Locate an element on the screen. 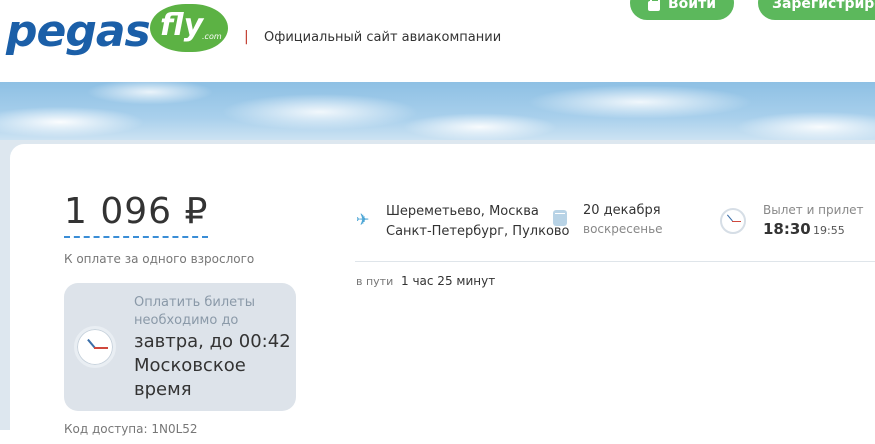 The width and height of the screenshot is (875, 444). divider is located at coordinates (615, 261).